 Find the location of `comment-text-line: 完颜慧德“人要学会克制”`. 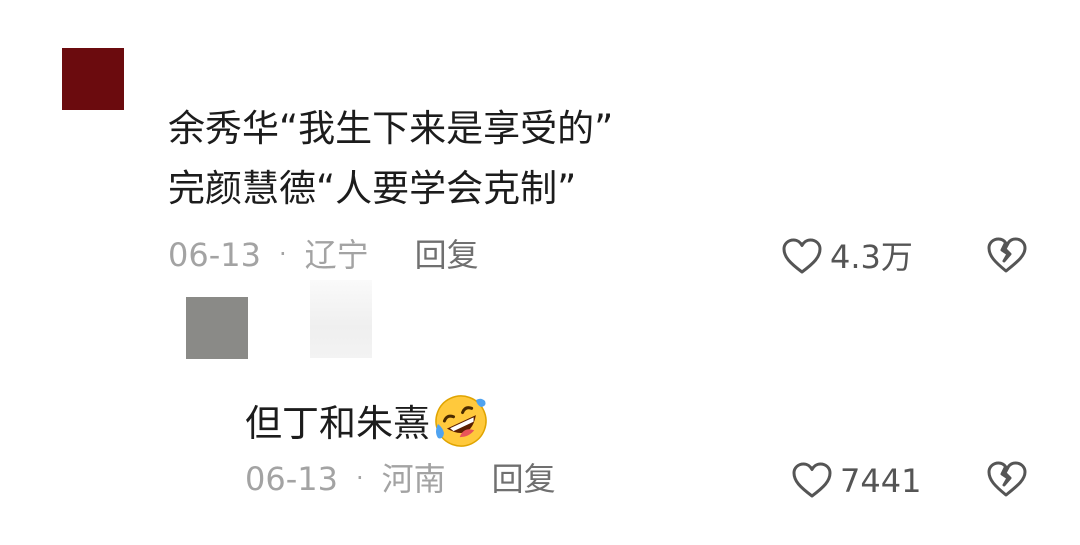

comment-text-line: 完颜慧德“人要学会克制” is located at coordinates (372, 188).